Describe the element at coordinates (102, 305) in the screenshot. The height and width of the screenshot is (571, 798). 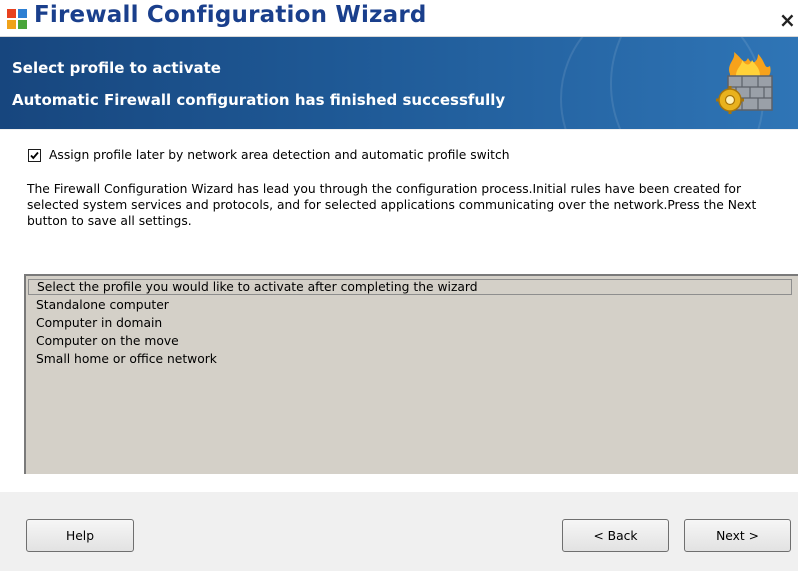
I see `profile-option-standalone: Standalone computer` at that location.